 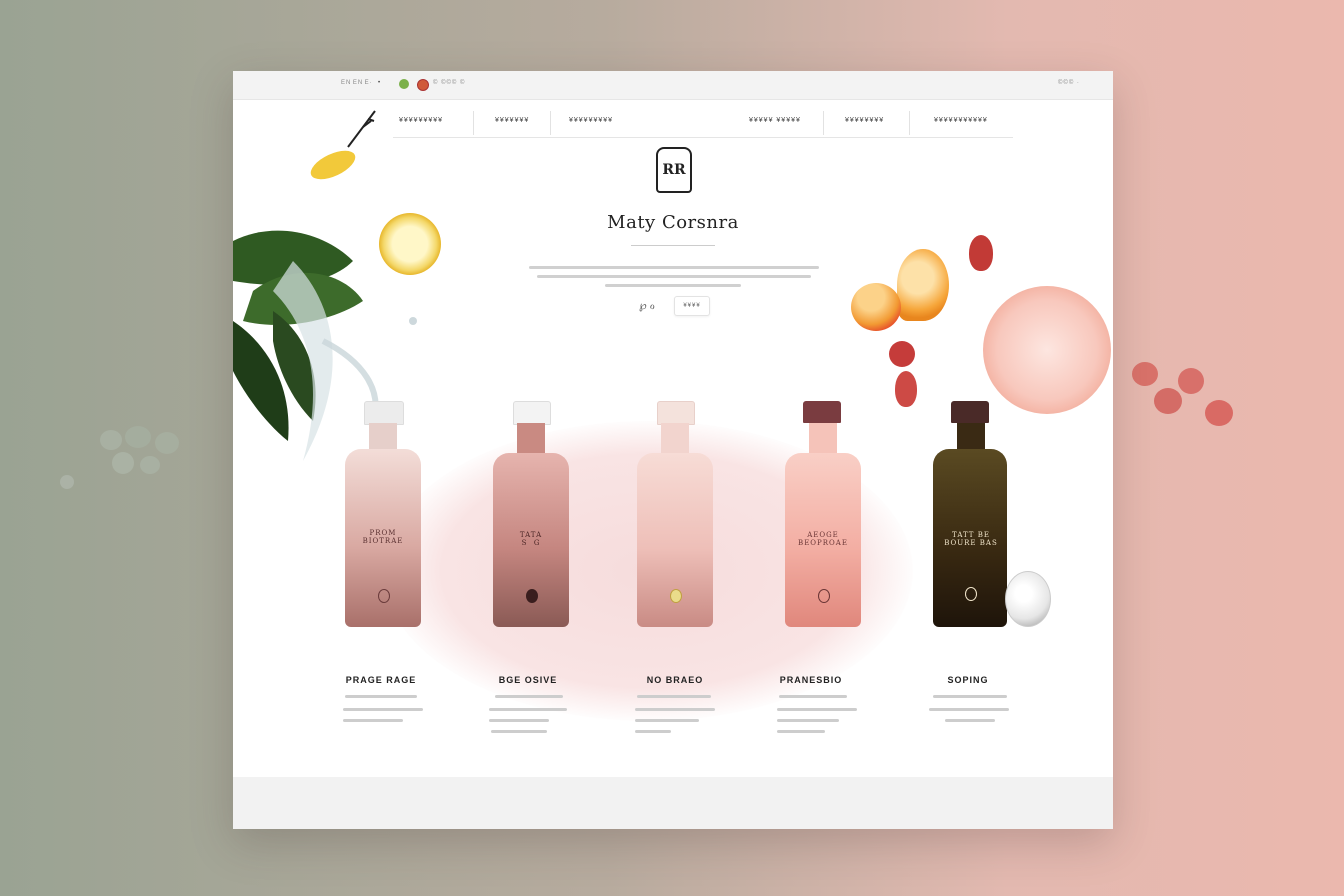 What do you see at coordinates (923, 285) in the screenshot?
I see `orange-slice-icon` at bounding box center [923, 285].